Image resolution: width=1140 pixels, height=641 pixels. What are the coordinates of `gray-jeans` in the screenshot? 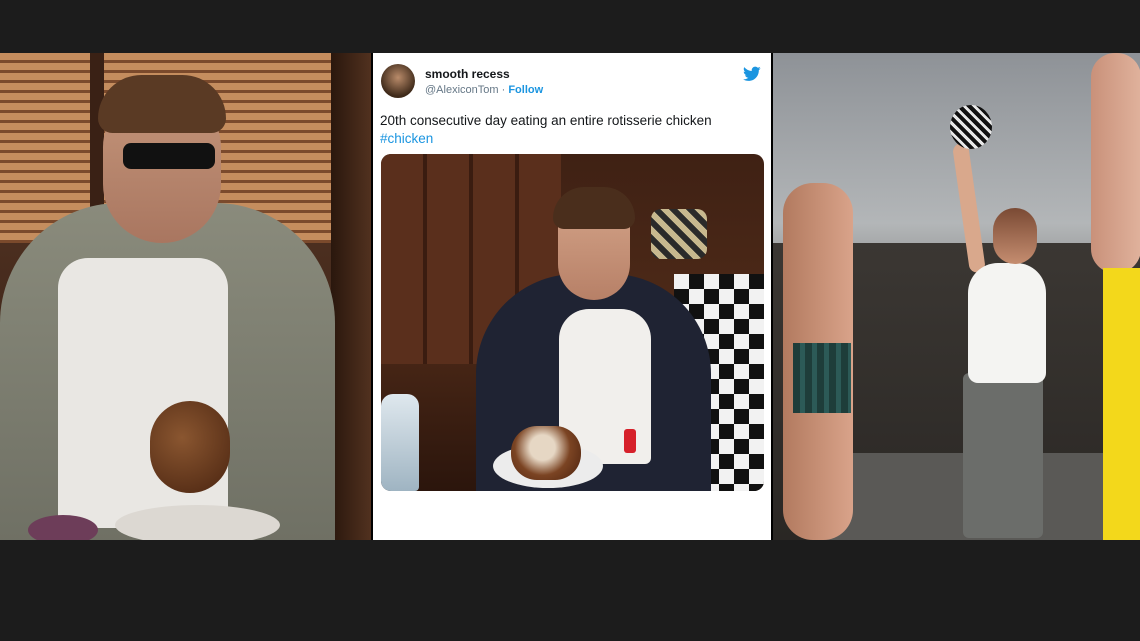 It's located at (1003, 455).